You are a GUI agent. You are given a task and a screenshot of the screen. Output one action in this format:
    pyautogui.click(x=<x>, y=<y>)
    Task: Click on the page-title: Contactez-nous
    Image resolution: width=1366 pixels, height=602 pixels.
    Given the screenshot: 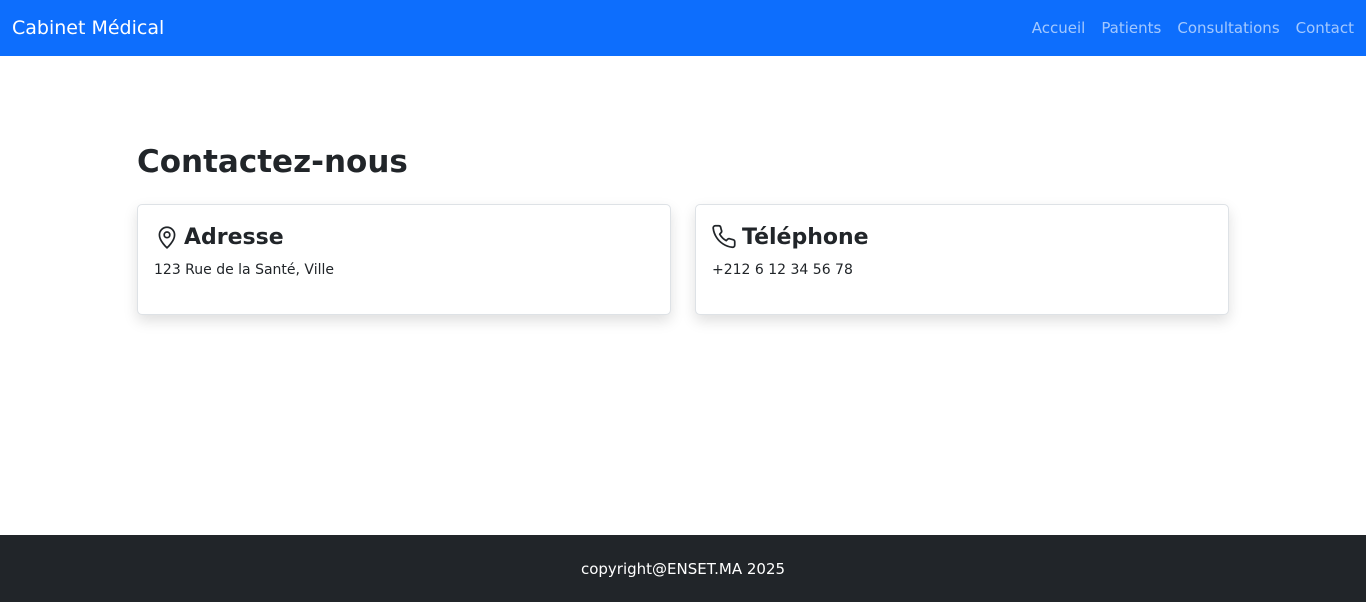 What is the action you would take?
    pyautogui.click(x=272, y=162)
    